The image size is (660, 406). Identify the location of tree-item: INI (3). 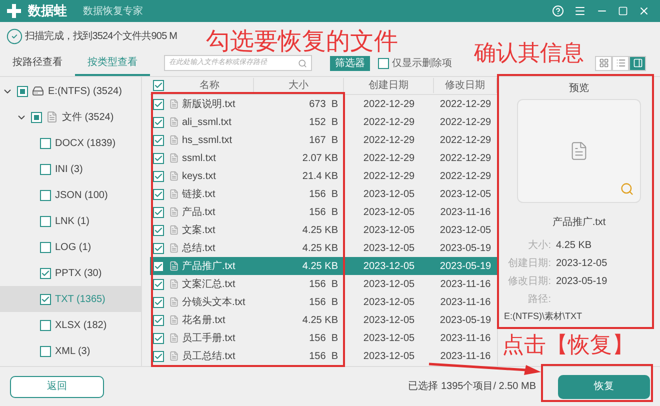
(70, 169).